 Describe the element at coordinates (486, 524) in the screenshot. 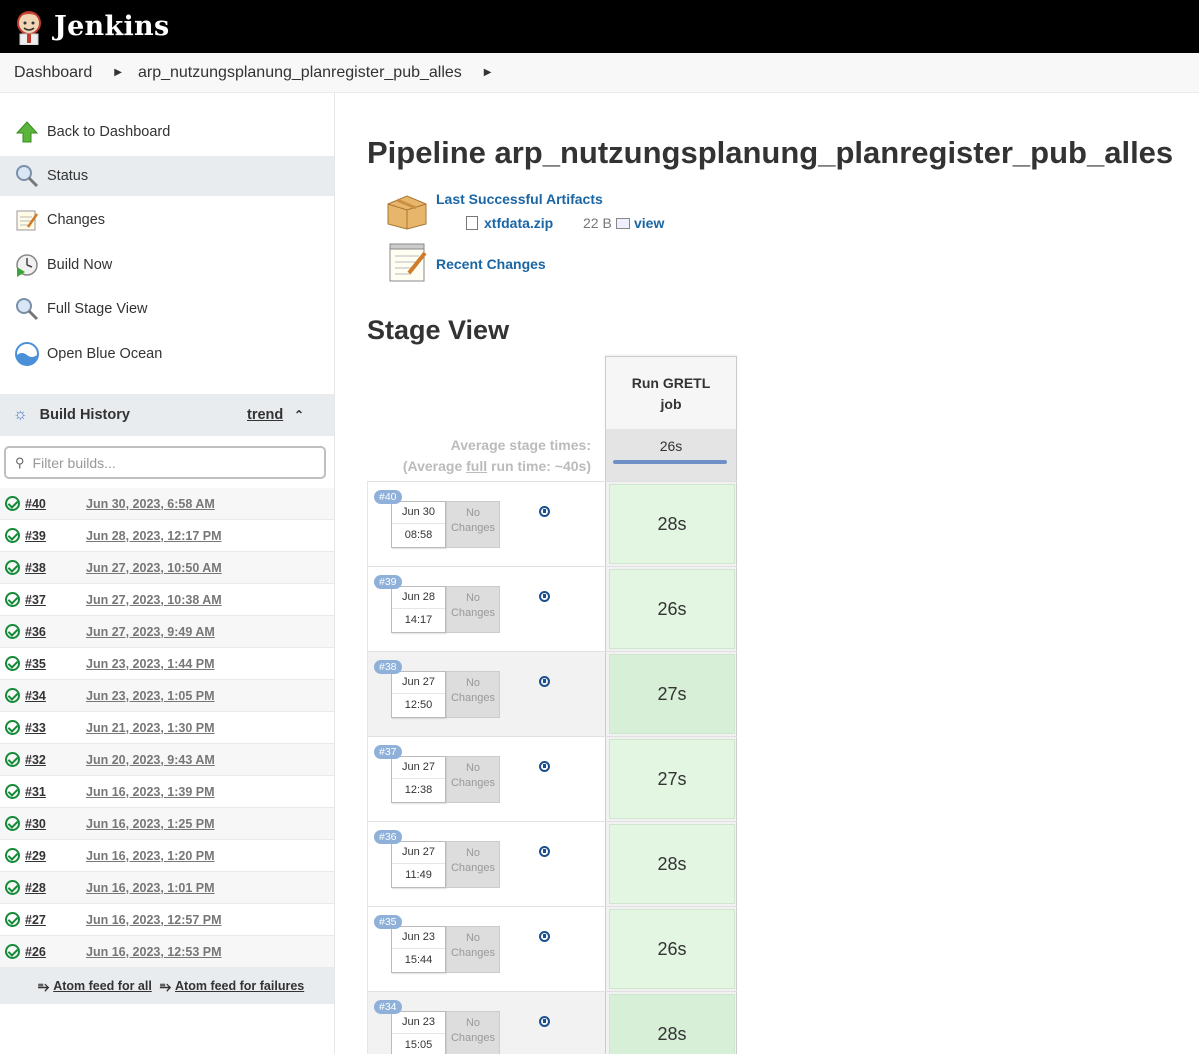

I see `run-info: #40 Jun 30 08:58 No Changes` at that location.